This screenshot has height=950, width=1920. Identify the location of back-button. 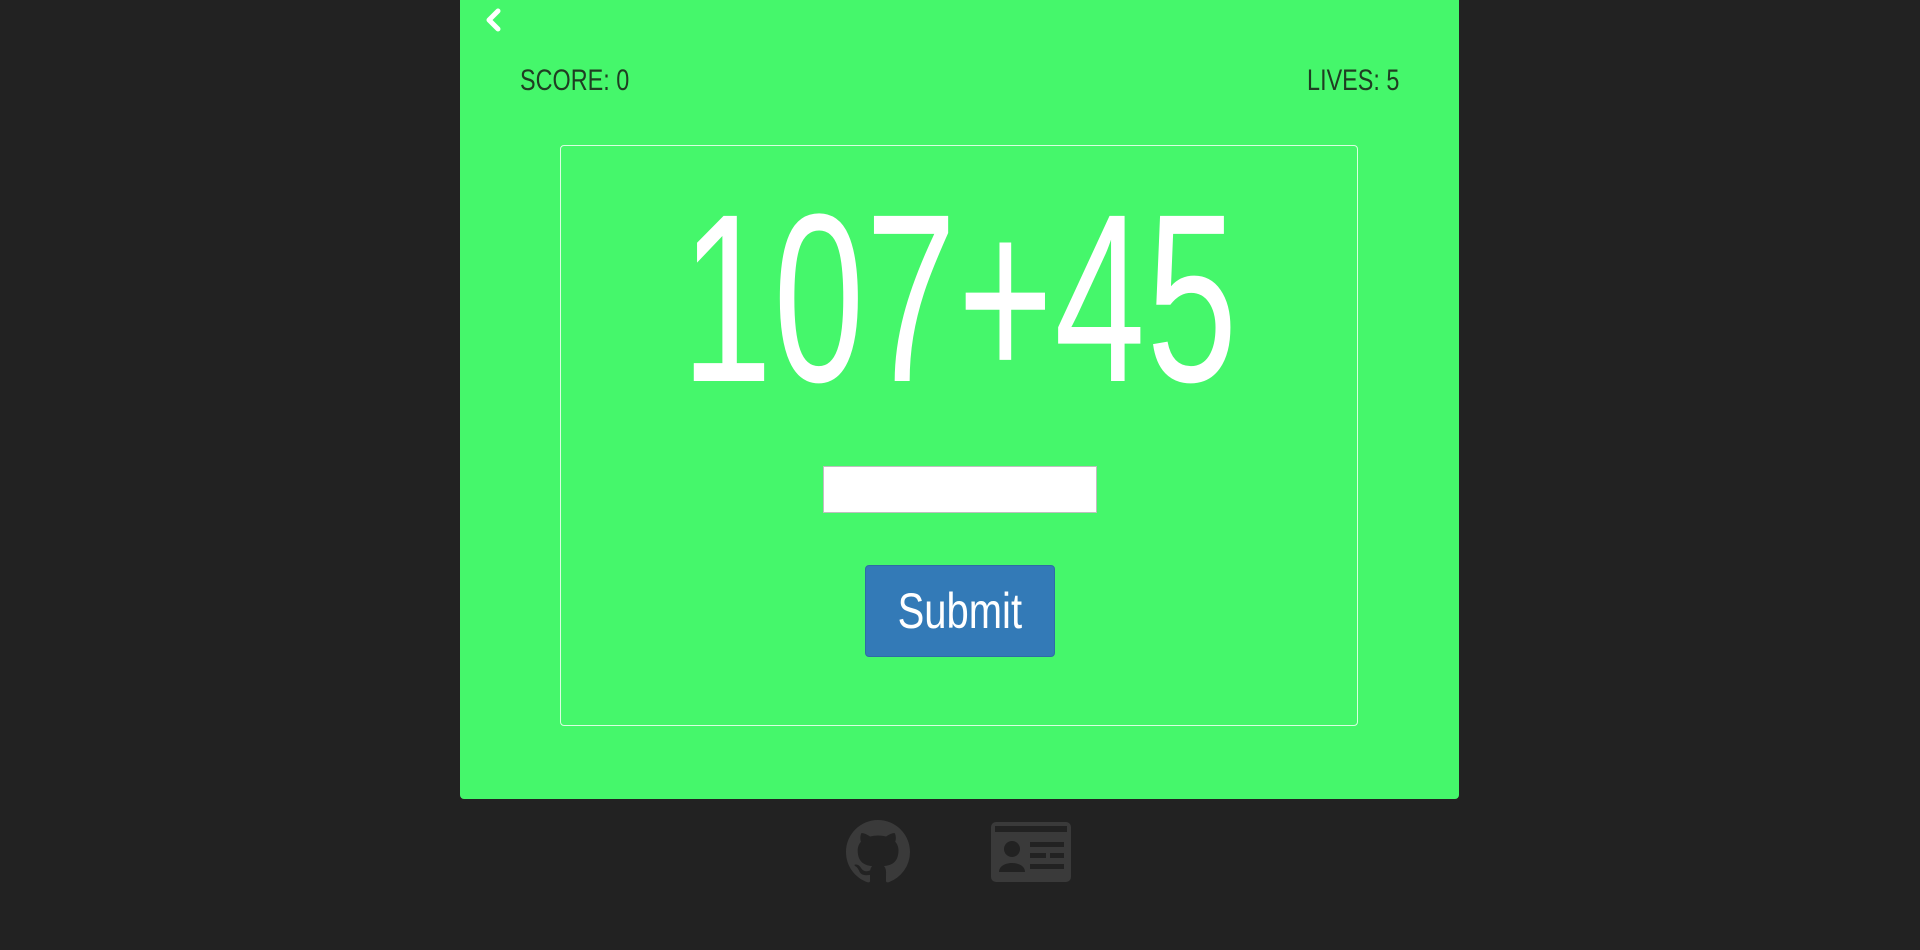
(495, 21).